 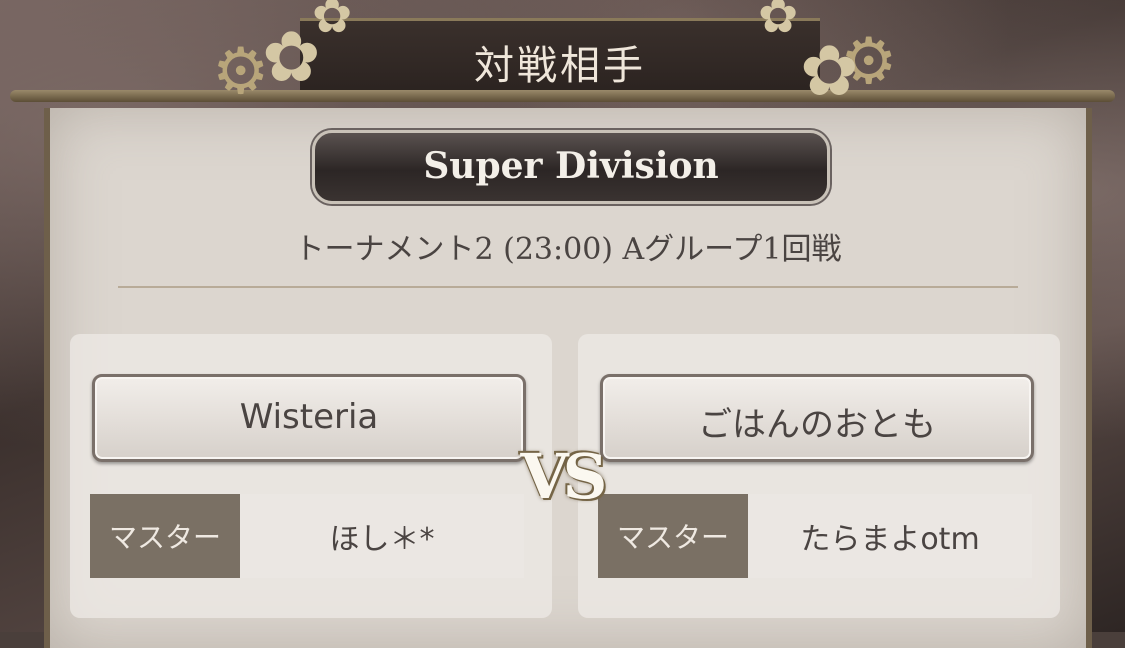 I want to click on match-subtitle: トーナメント2 (23:00) Aグループ1回戦, so click(x=568, y=249).